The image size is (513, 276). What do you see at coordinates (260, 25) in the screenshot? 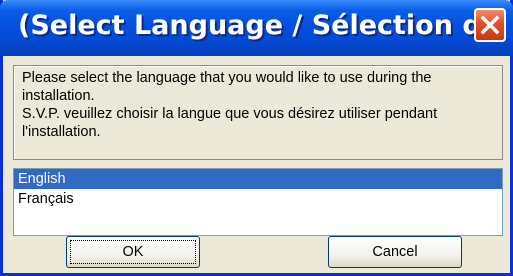
I see `window-title: (Select Language / Sélection d..` at bounding box center [260, 25].